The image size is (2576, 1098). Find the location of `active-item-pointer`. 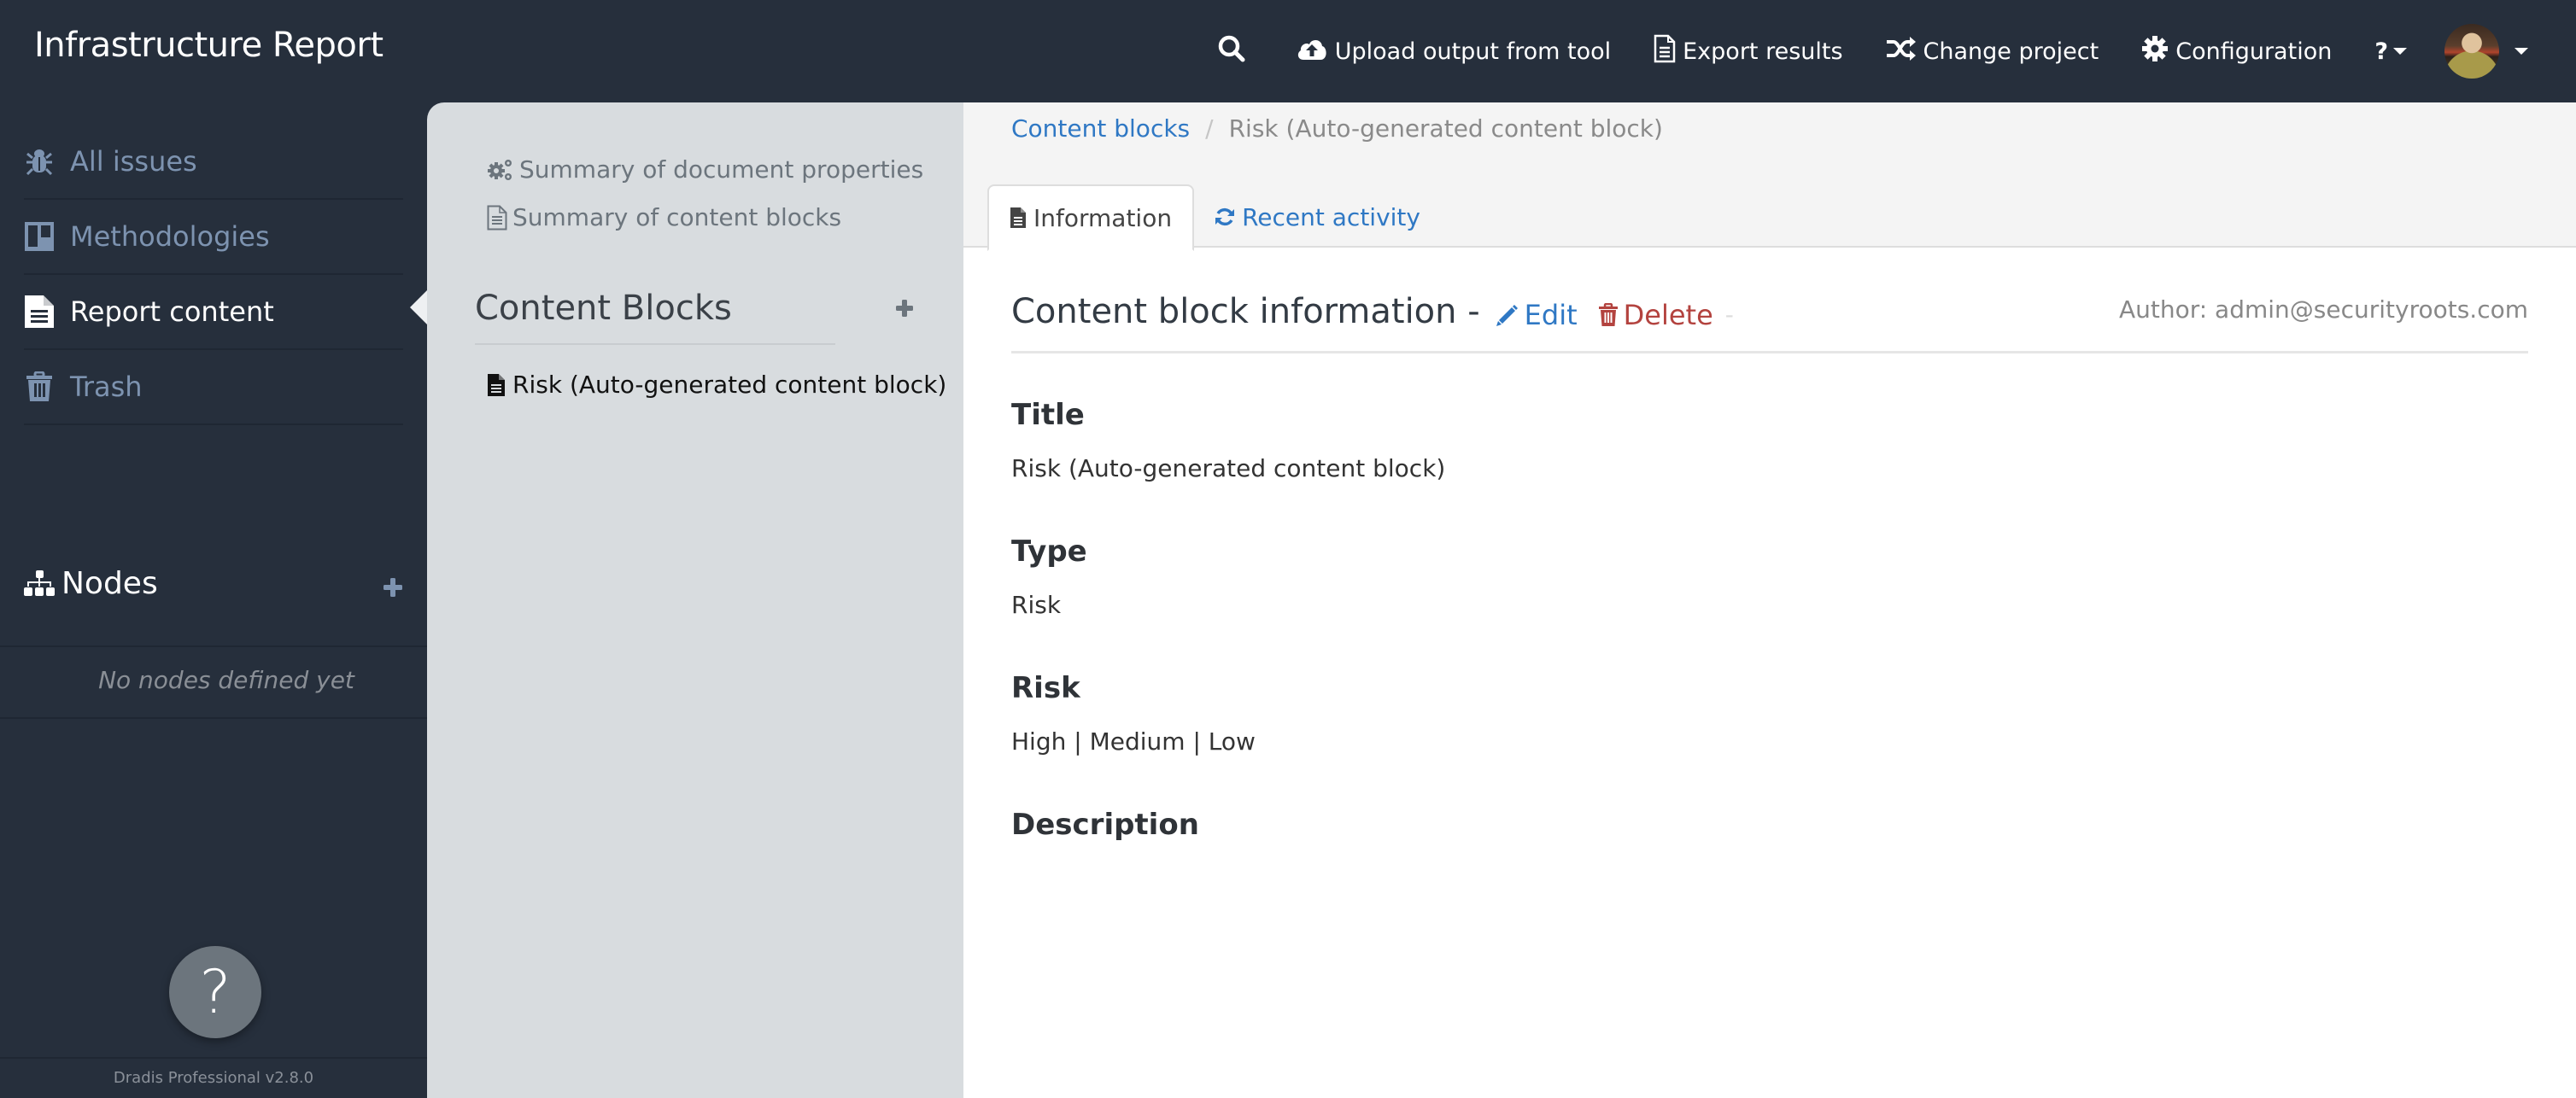

active-item-pointer is located at coordinates (418, 307).